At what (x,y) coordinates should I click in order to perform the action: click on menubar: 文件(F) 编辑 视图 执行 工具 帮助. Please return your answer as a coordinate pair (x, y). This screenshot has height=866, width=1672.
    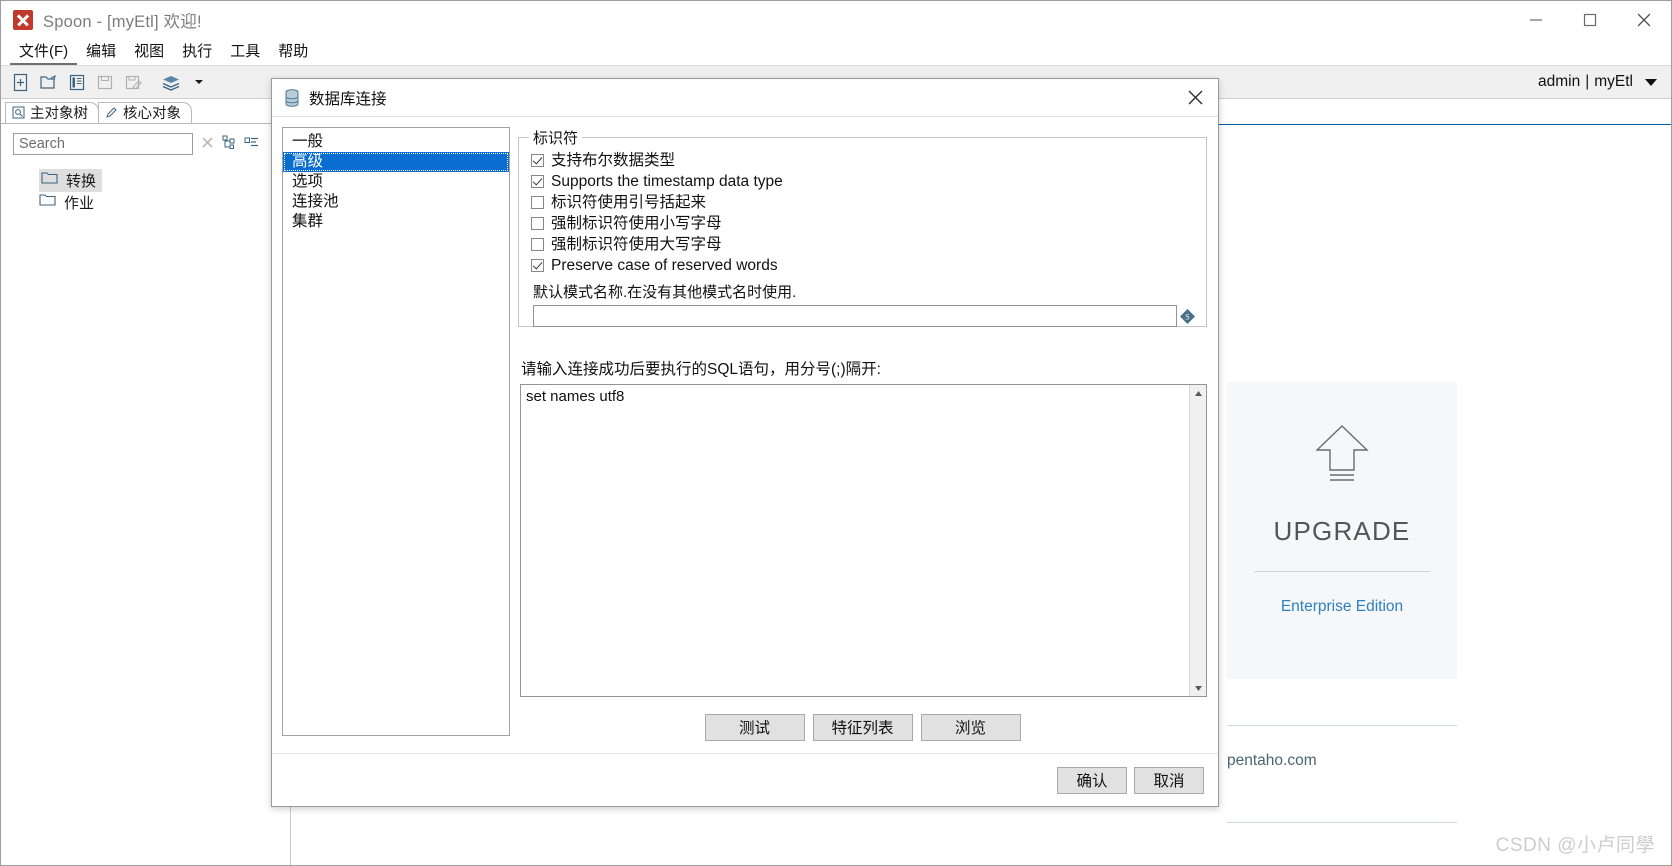
    Looking at the image, I should click on (836, 52).